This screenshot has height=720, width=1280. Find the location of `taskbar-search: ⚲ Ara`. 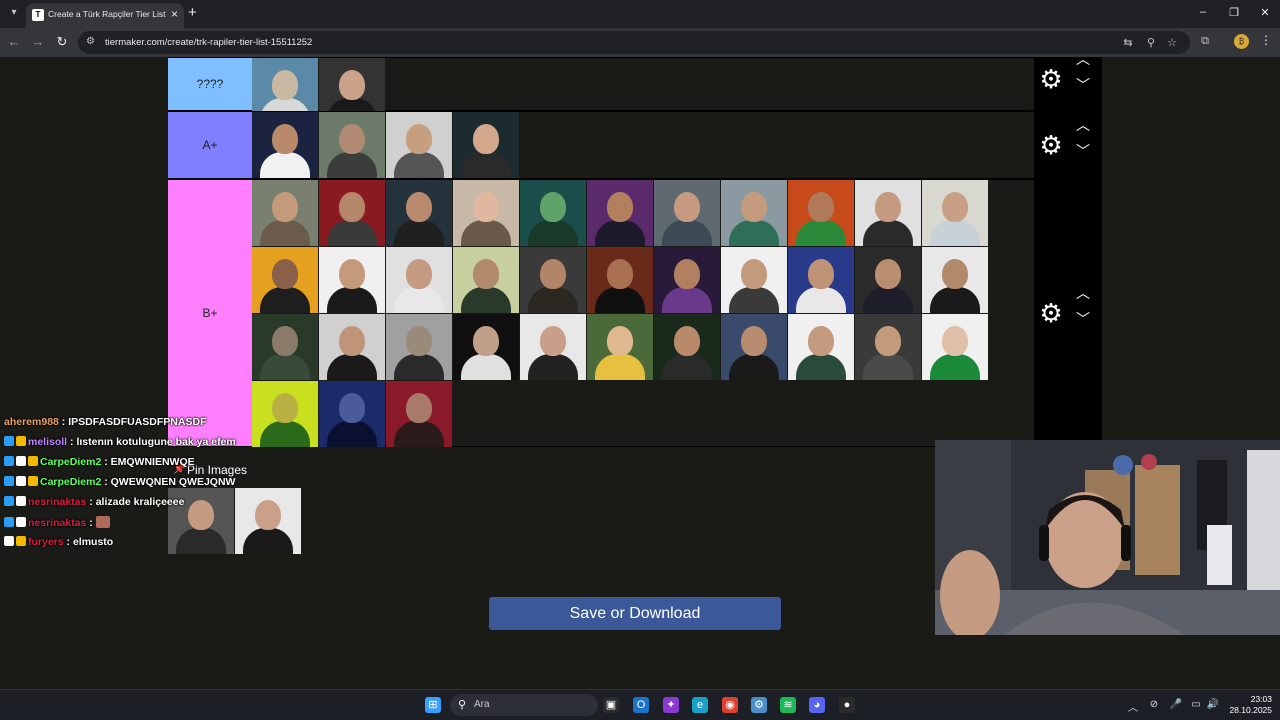

taskbar-search: ⚲ Ara is located at coordinates (524, 705).